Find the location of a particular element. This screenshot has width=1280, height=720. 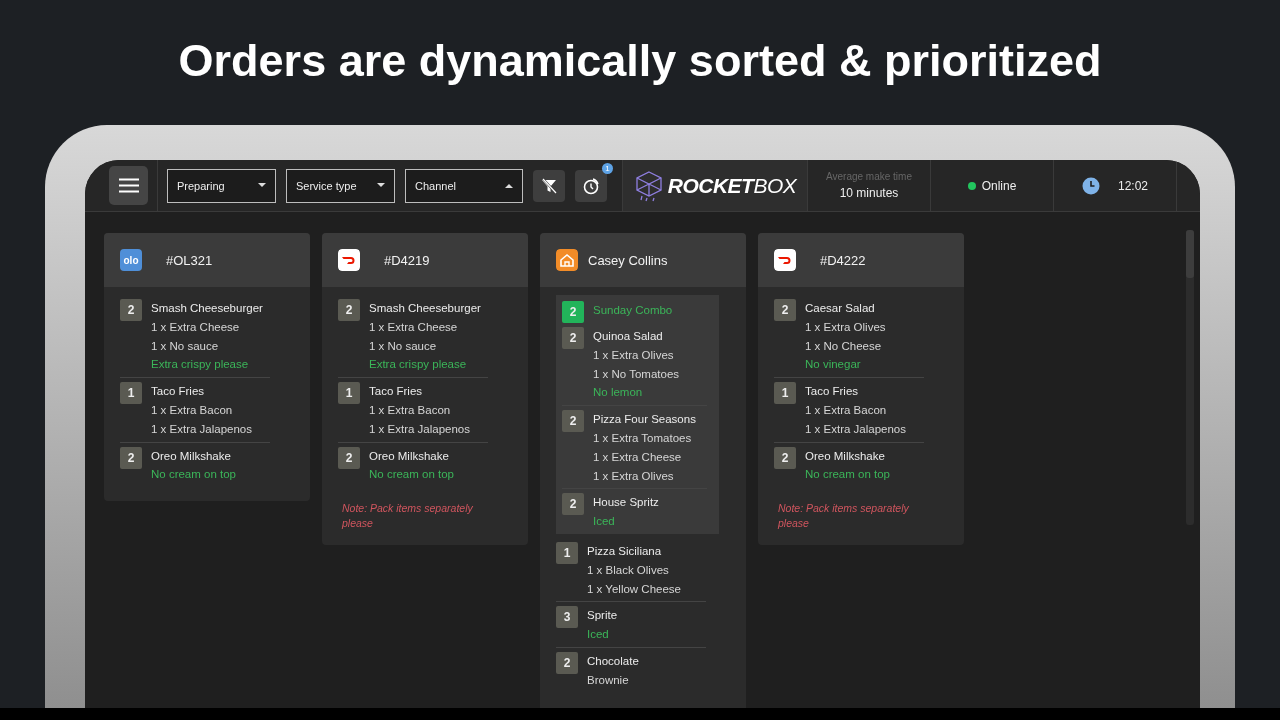

logo-wordmark: ROCKETBOX is located at coordinates (732, 185).